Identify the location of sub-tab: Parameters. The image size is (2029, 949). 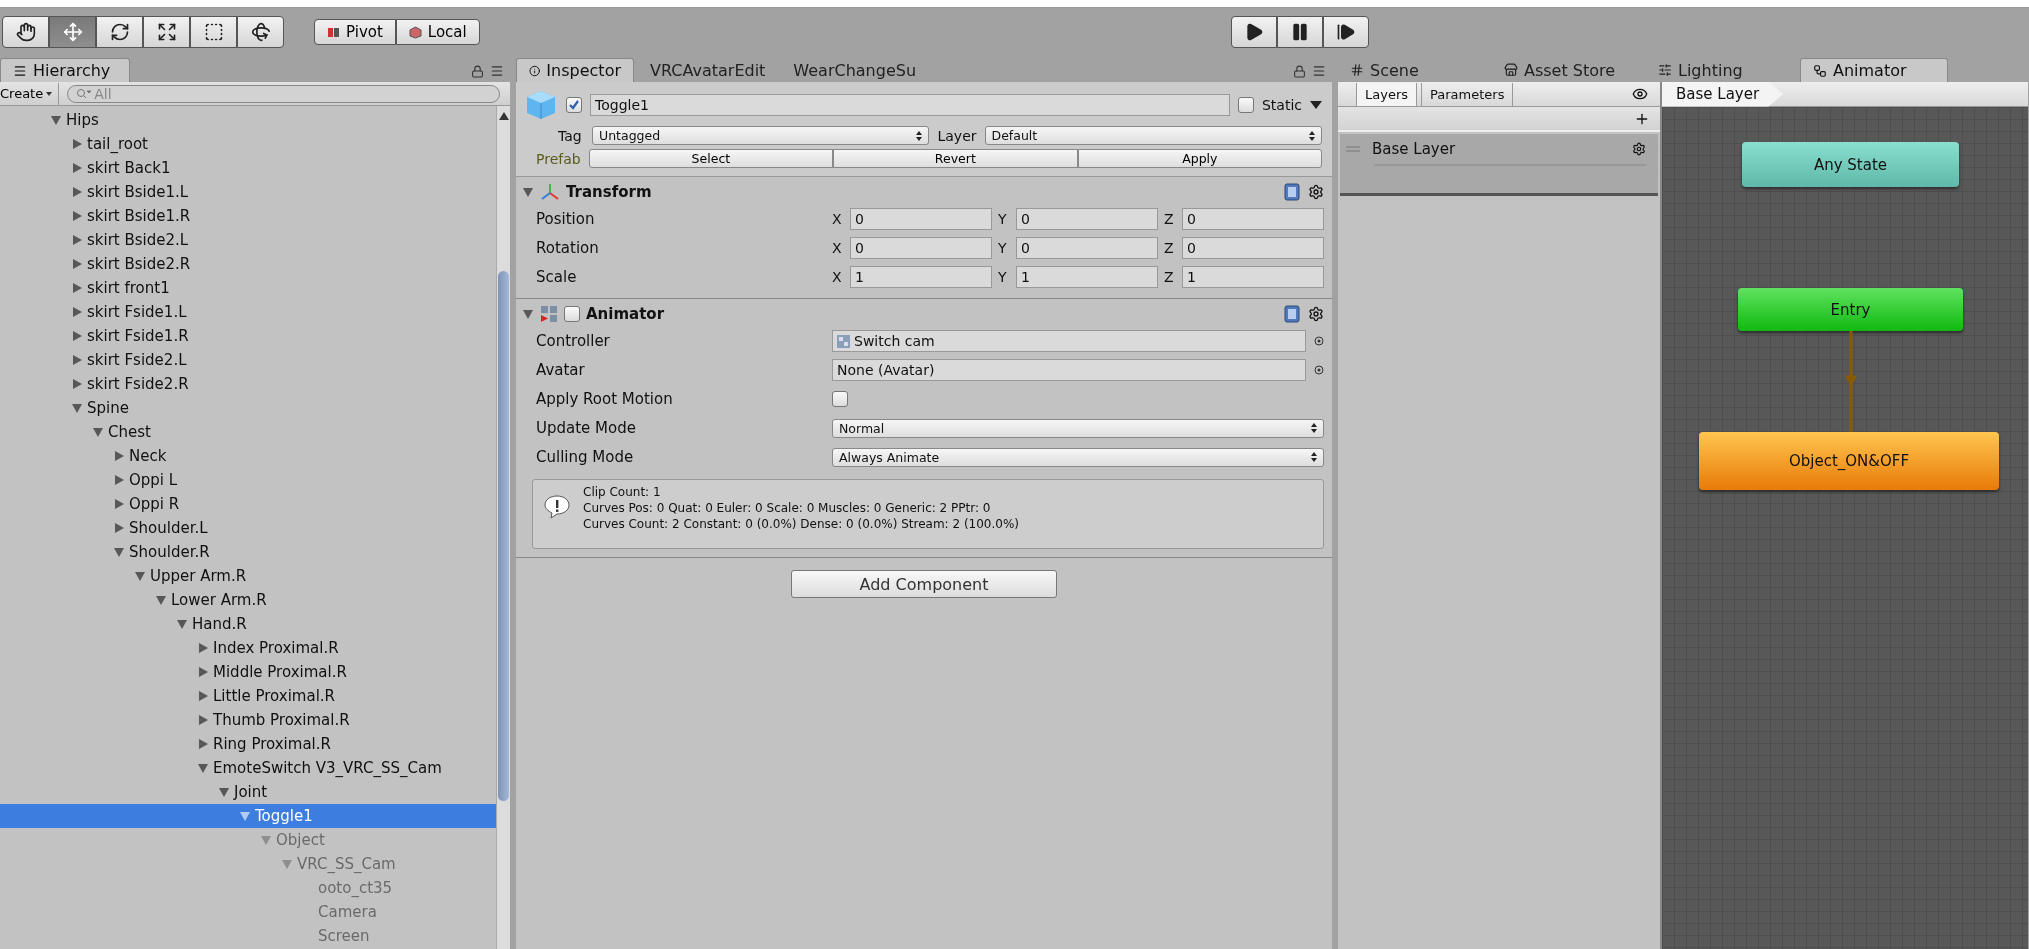
(1467, 94).